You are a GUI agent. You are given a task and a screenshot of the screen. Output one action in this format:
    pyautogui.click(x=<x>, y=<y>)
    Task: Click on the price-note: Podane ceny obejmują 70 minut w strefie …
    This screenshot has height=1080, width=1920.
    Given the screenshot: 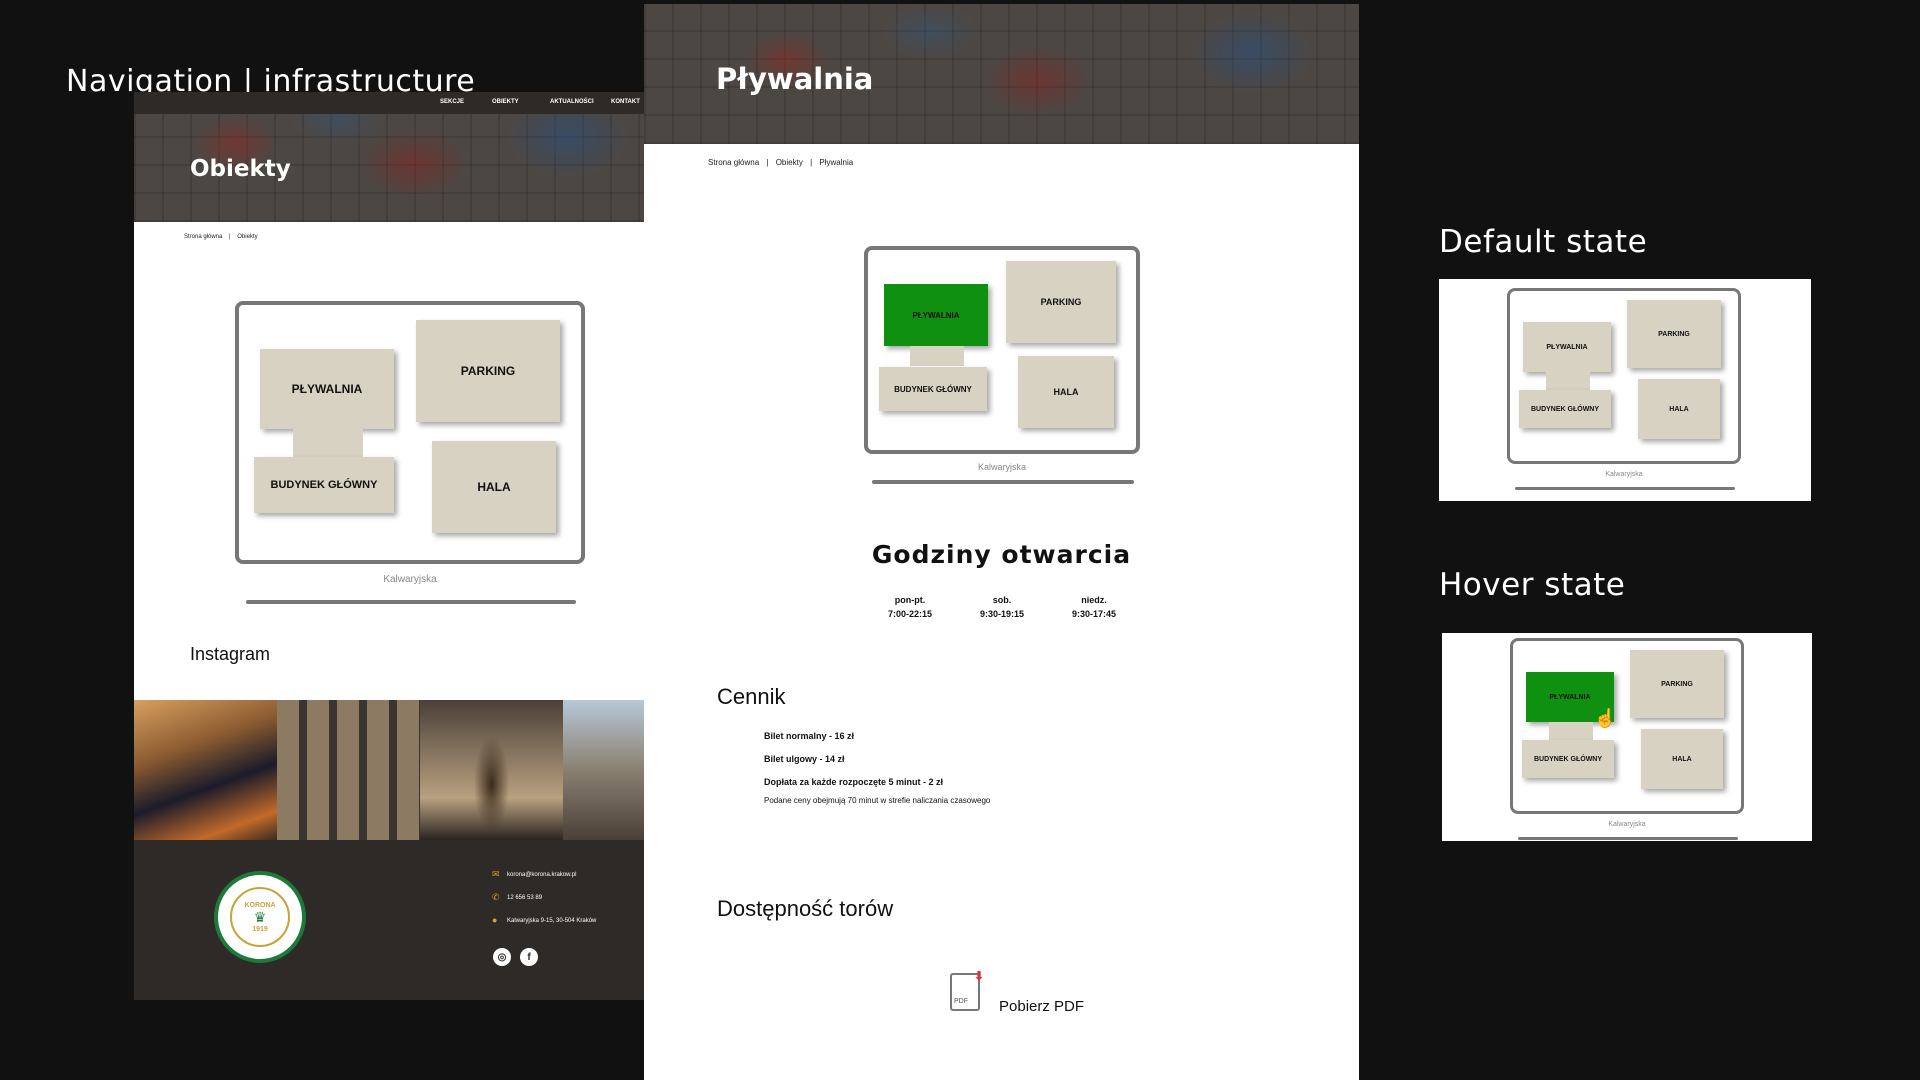 What is the action you would take?
    pyautogui.click(x=877, y=800)
    